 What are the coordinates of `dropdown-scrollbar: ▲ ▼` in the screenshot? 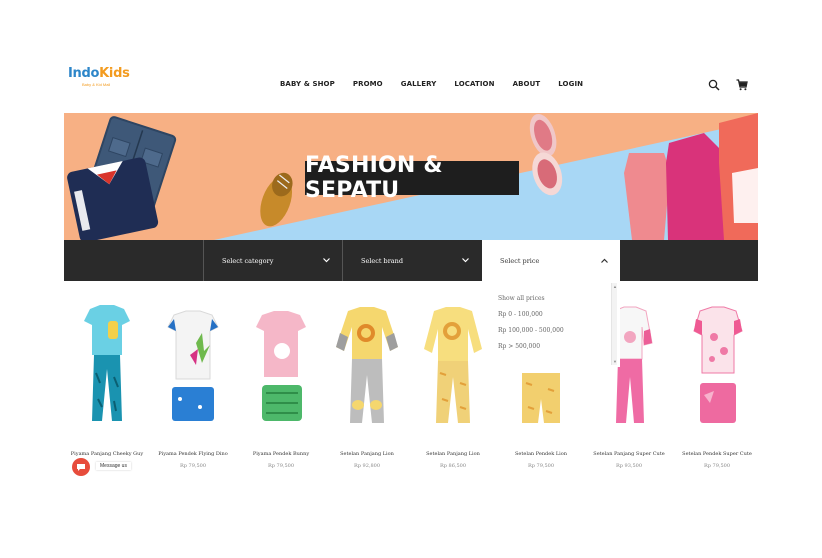 It's located at (614, 324).